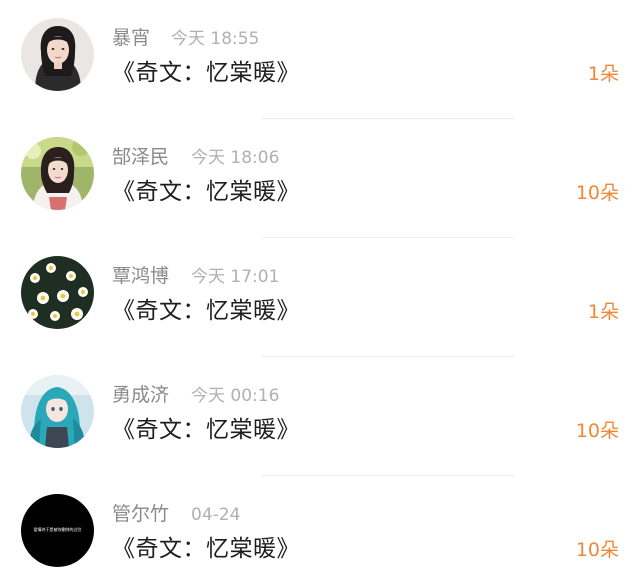 The width and height of the screenshot is (640, 583). I want to click on sender-name: 管尔竹, so click(140, 514).